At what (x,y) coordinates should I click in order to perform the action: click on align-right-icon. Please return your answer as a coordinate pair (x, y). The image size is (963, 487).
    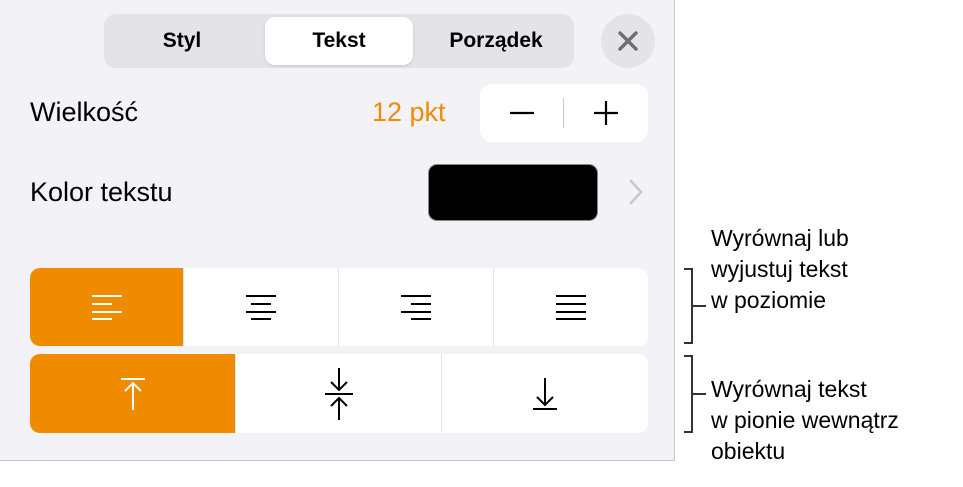
    Looking at the image, I should click on (416, 307).